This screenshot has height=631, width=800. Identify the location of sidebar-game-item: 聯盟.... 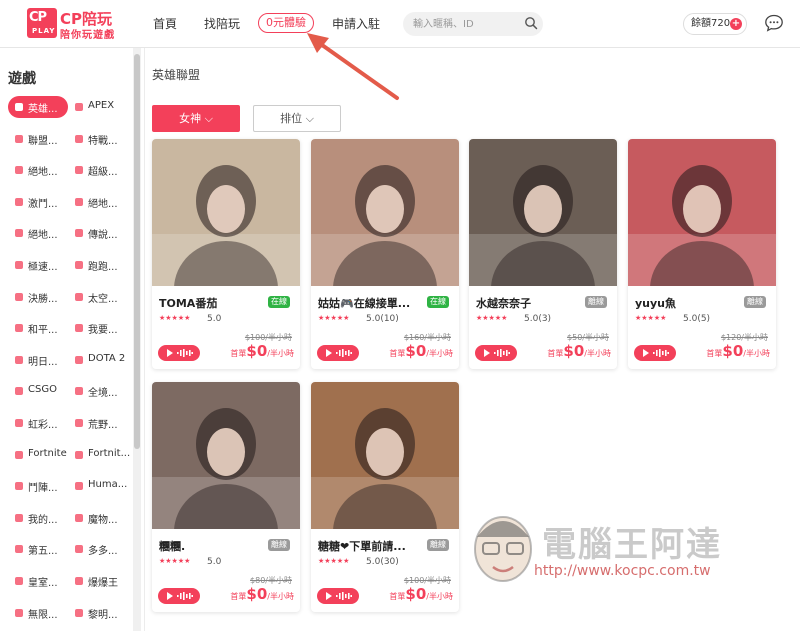
(38, 139).